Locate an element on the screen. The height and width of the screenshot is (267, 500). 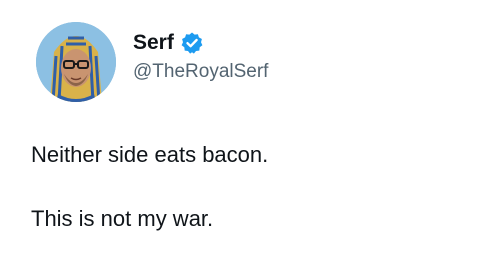
author-name-row: Serf is located at coordinates (168, 43).